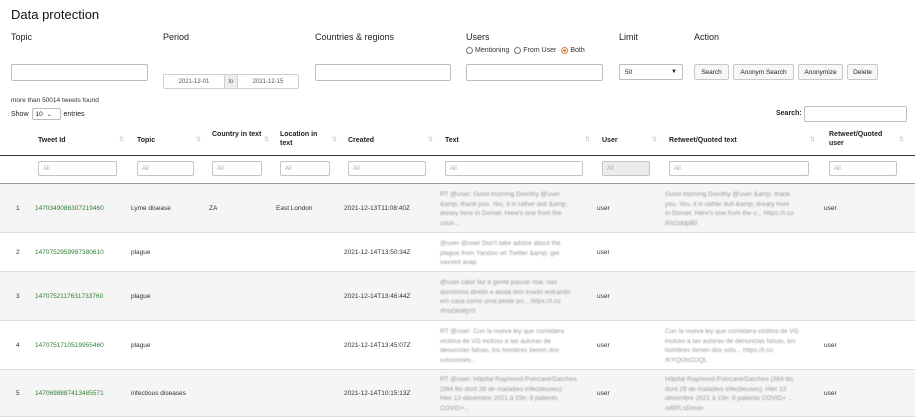  Describe the element at coordinates (739, 168) in the screenshot. I see `filter-rt-text: All` at that location.